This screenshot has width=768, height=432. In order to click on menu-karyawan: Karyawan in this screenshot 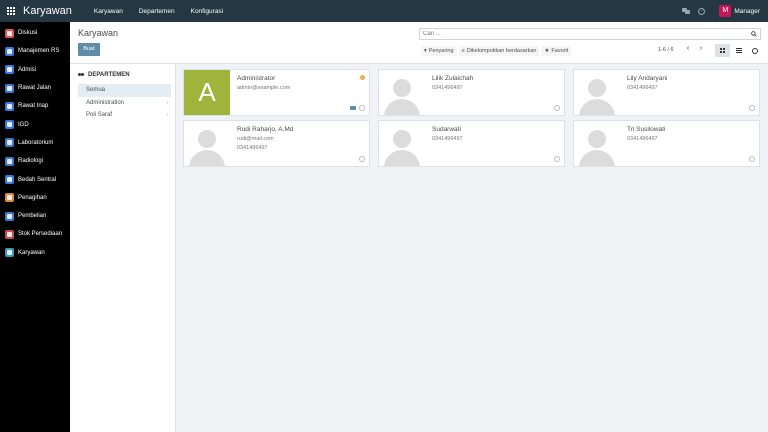, I will do `click(108, 11)`.